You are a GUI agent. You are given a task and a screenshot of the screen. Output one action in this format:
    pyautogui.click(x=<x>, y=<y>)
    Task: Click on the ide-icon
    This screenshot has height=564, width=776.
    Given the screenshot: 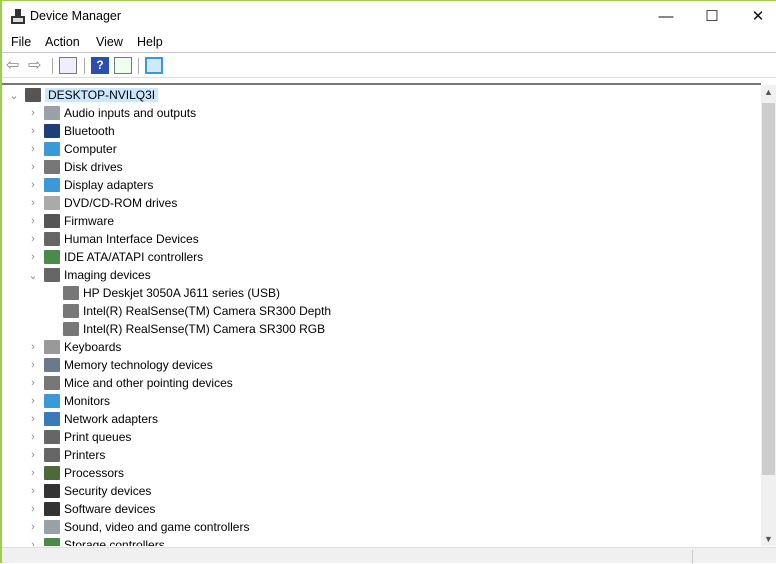 What is the action you would take?
    pyautogui.click(x=52, y=257)
    